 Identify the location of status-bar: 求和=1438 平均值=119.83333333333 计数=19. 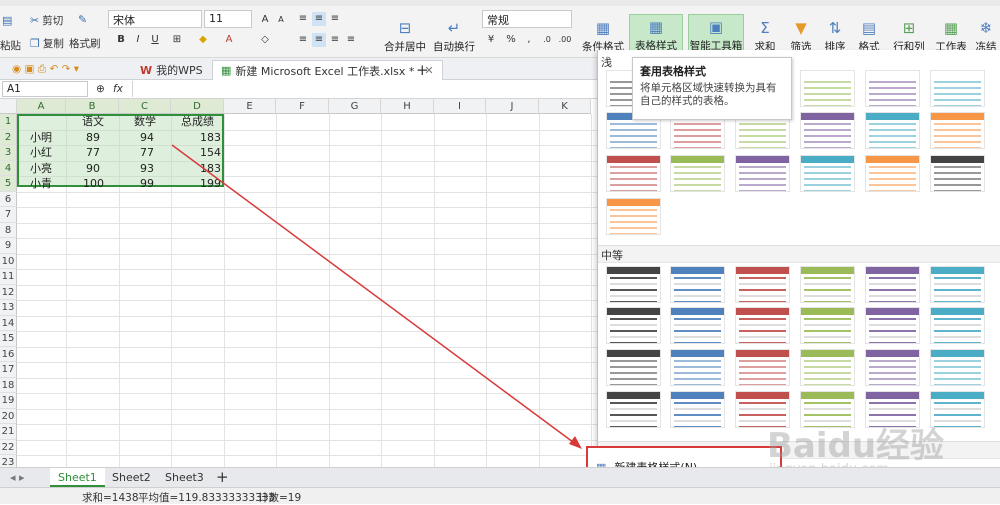
(500, 495).